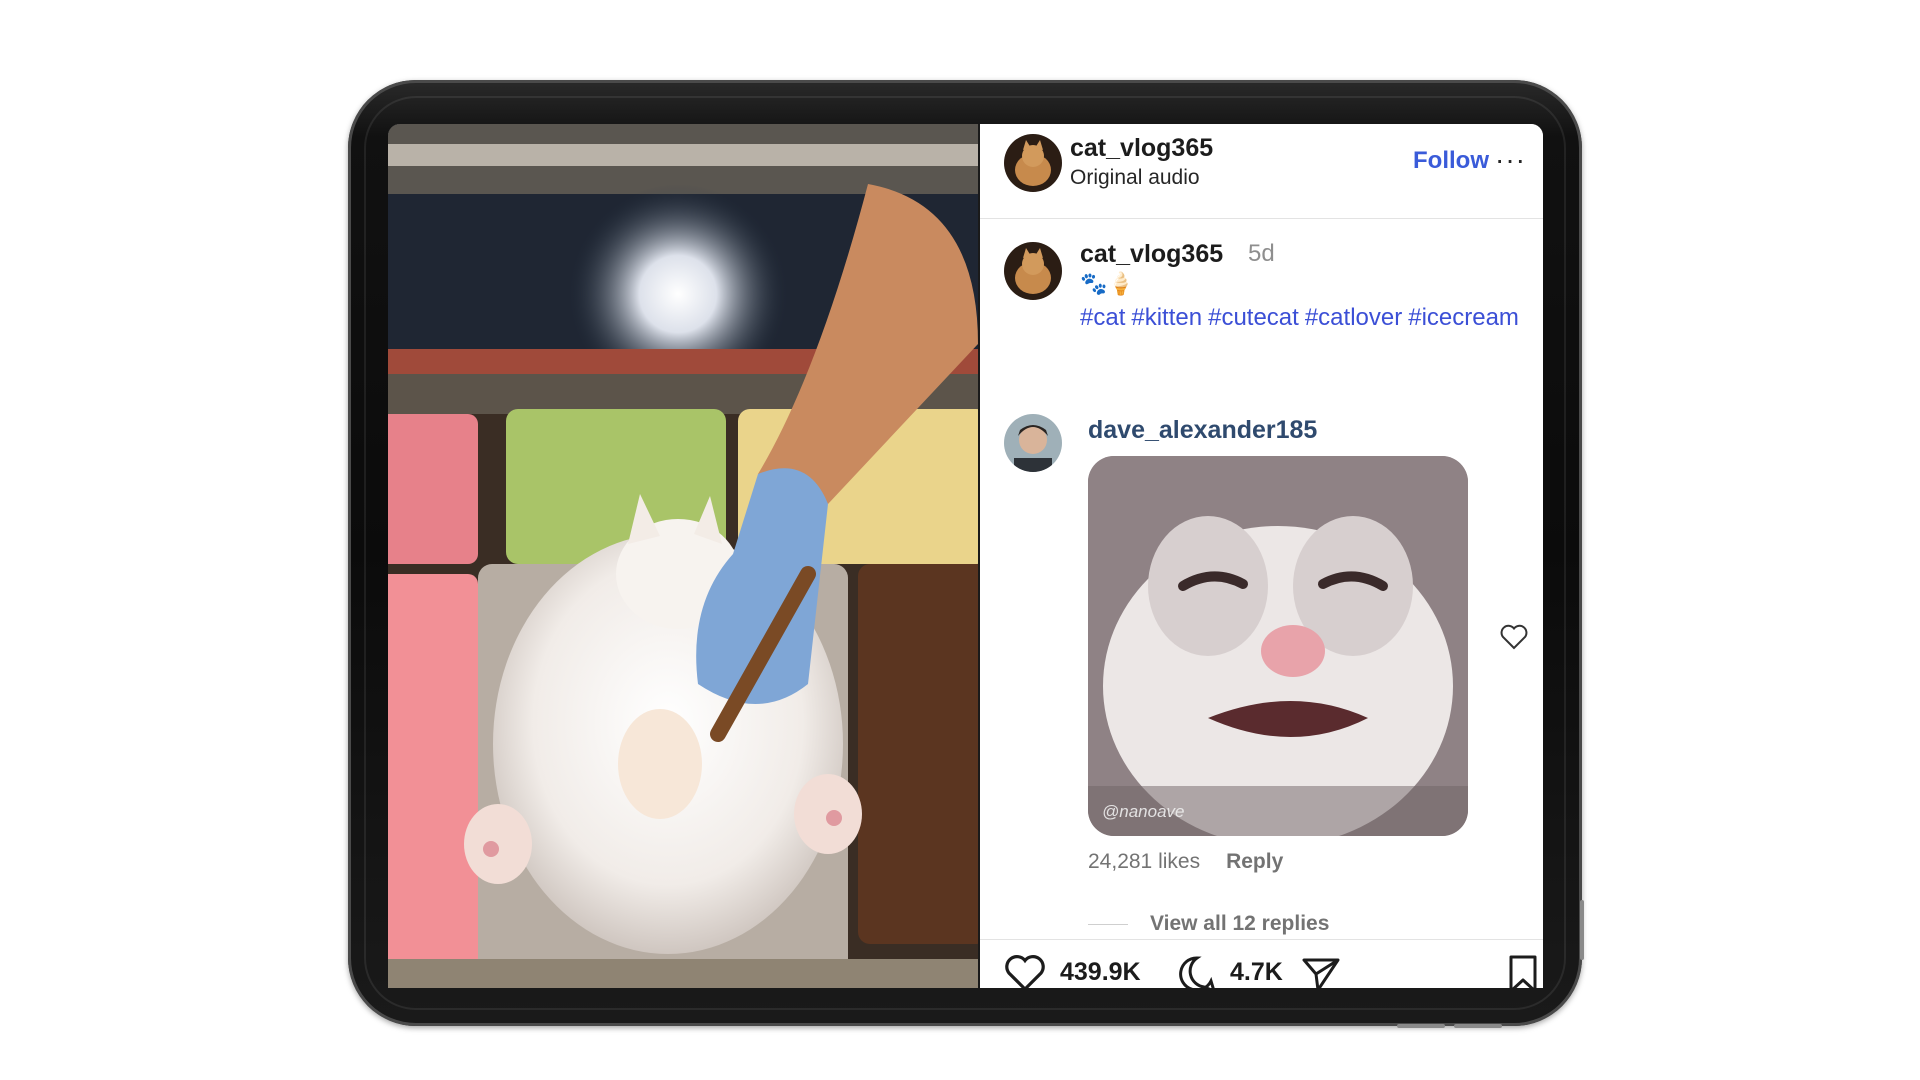 Image resolution: width=1920 pixels, height=1080 pixels. I want to click on comment-meta: 24,281 likes Reply, so click(1185, 862).